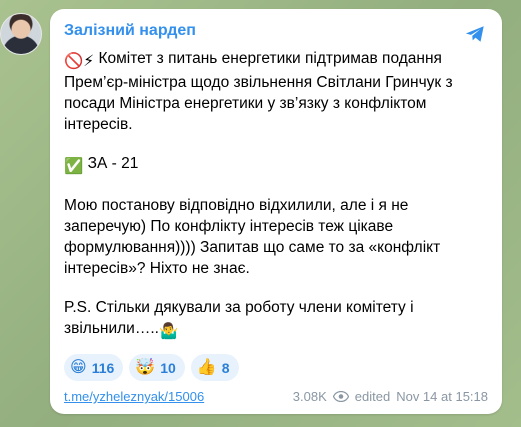 The height and width of the screenshot is (427, 521). I want to click on mind-blown-emoji: 🤯, so click(145, 367).